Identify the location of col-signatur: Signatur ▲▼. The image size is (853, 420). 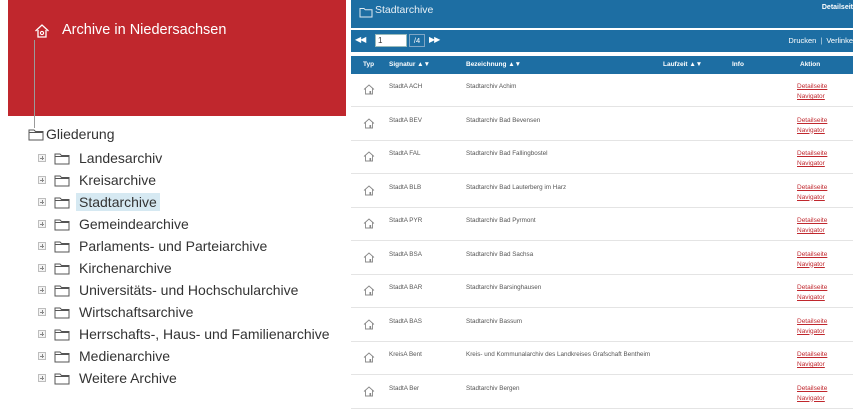
(409, 64).